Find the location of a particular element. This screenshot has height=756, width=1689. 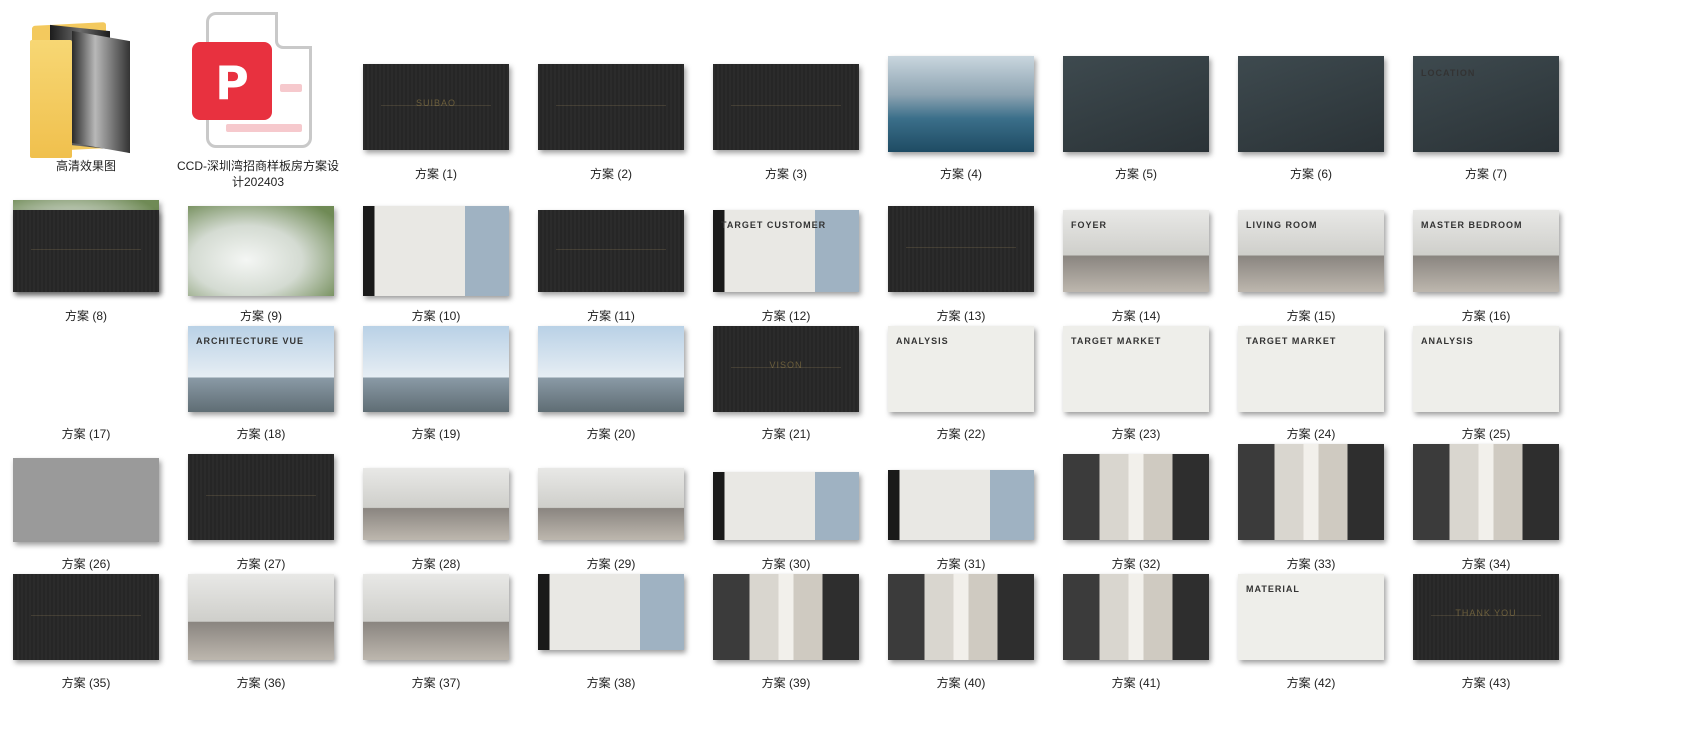

folder-icon is located at coordinates (82, 86).